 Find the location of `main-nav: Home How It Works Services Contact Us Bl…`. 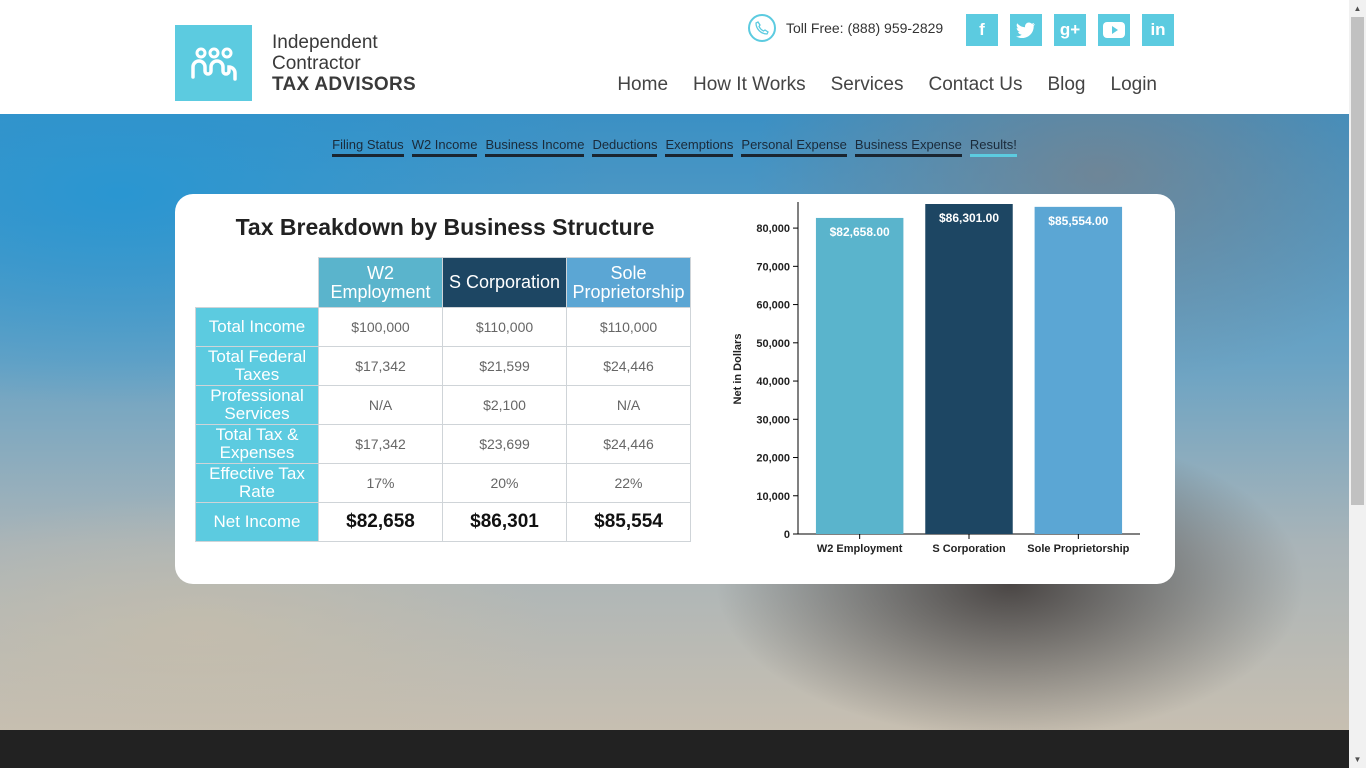

main-nav: Home How It Works Services Contact Us Bl… is located at coordinates (887, 85).